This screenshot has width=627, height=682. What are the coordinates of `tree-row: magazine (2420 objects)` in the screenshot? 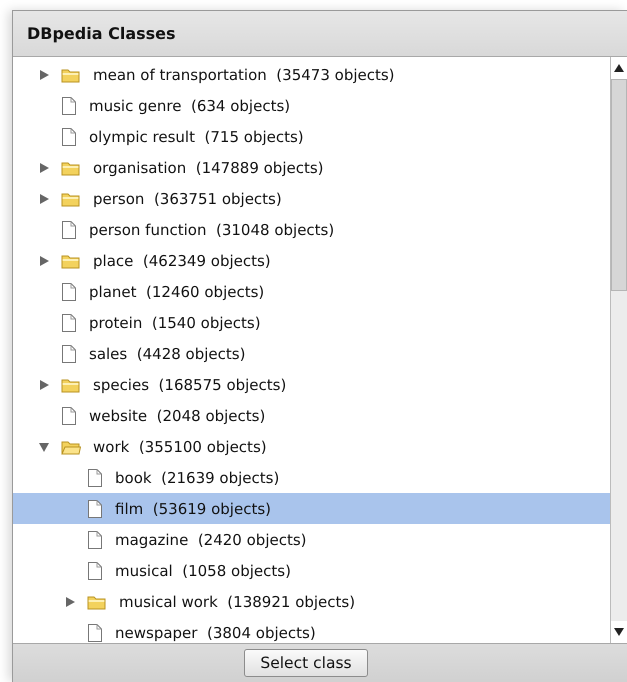 It's located at (311, 539).